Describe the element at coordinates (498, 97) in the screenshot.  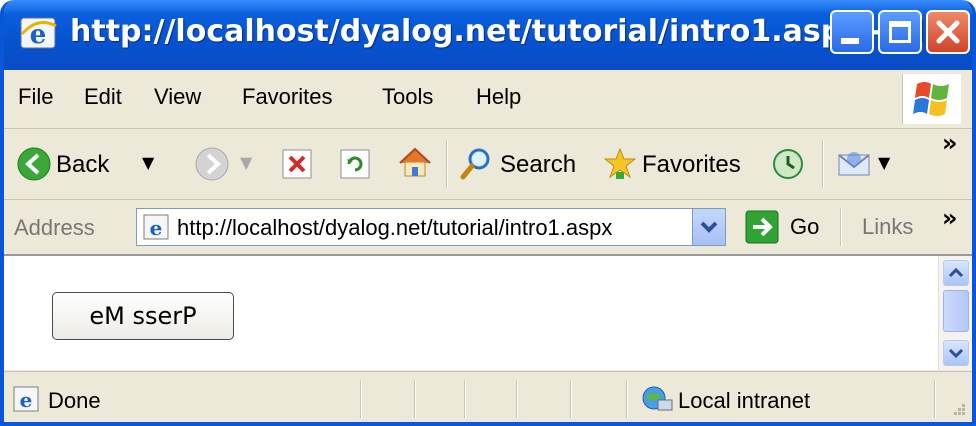
I see `menu-help: Help` at that location.